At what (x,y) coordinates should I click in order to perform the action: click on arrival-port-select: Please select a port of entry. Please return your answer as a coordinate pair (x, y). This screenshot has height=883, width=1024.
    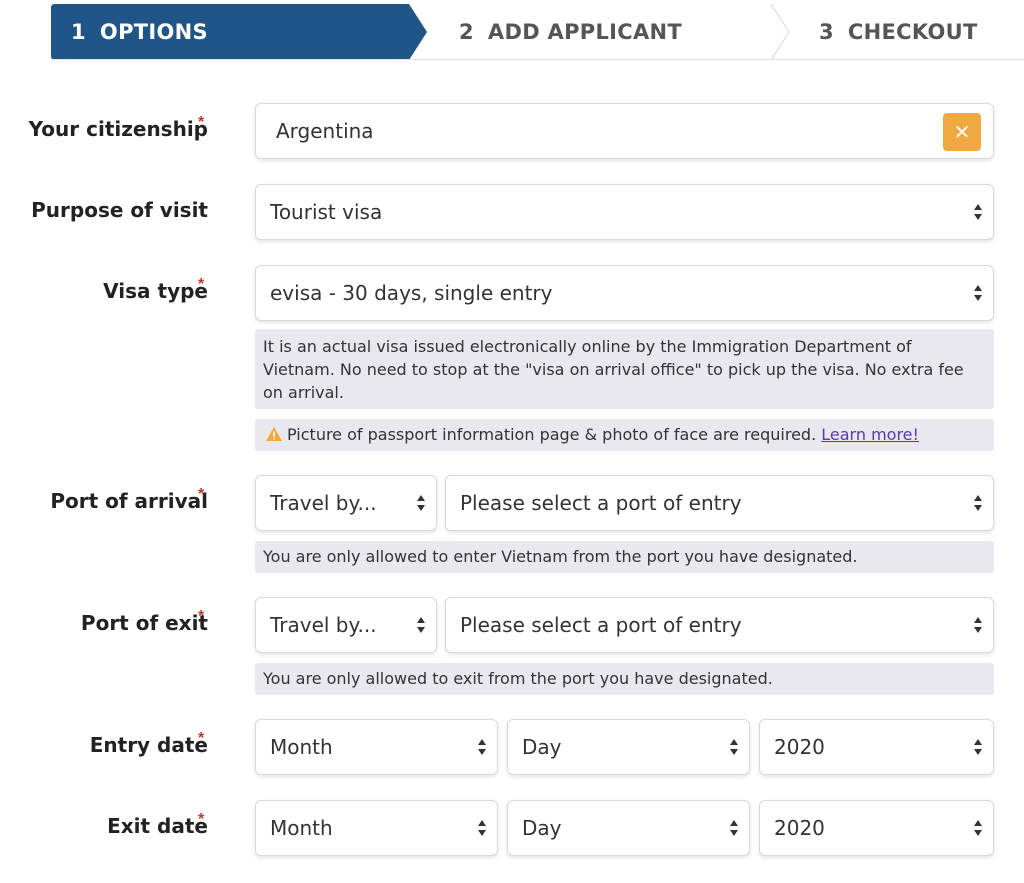
    Looking at the image, I should click on (719, 503).